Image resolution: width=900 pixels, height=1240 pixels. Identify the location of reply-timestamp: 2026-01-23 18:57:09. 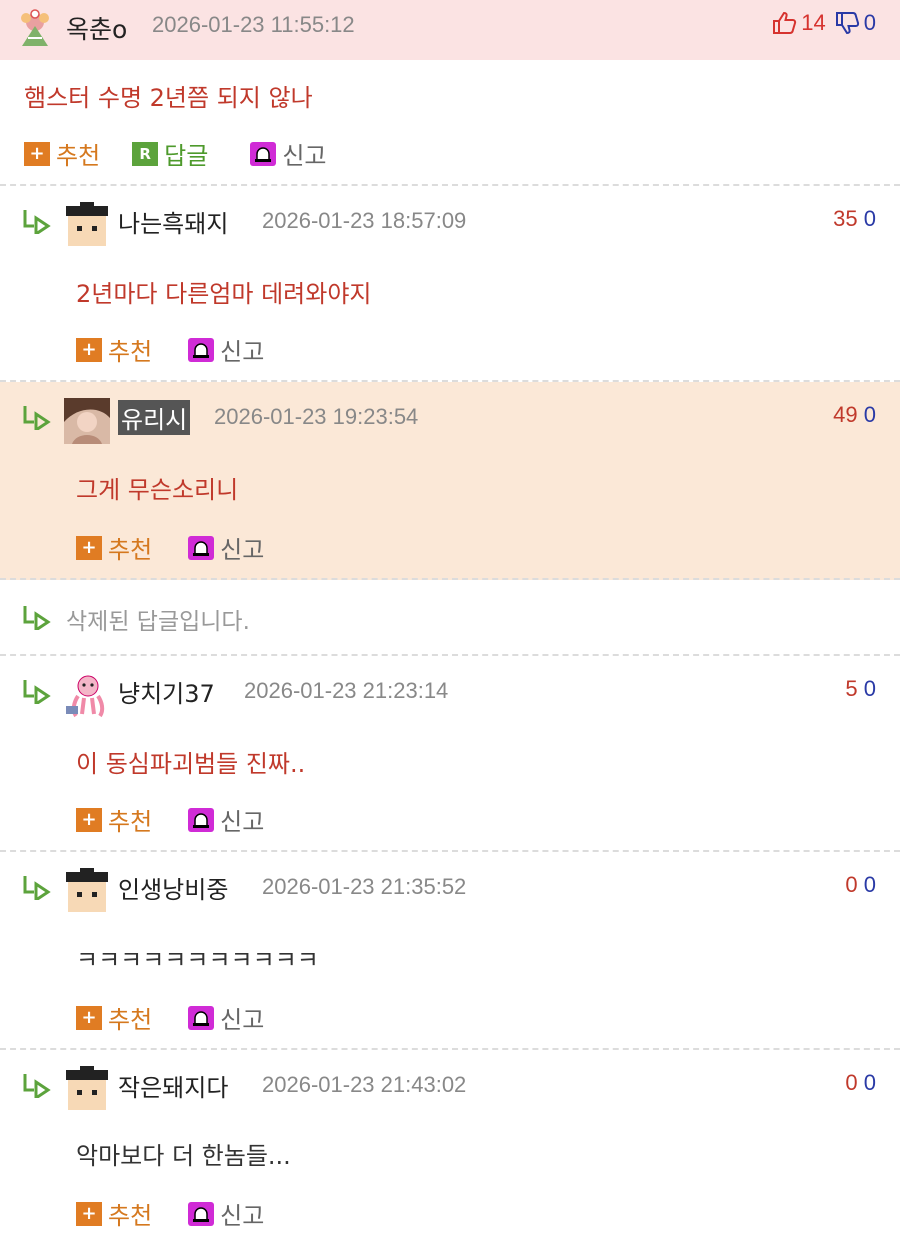
(364, 220).